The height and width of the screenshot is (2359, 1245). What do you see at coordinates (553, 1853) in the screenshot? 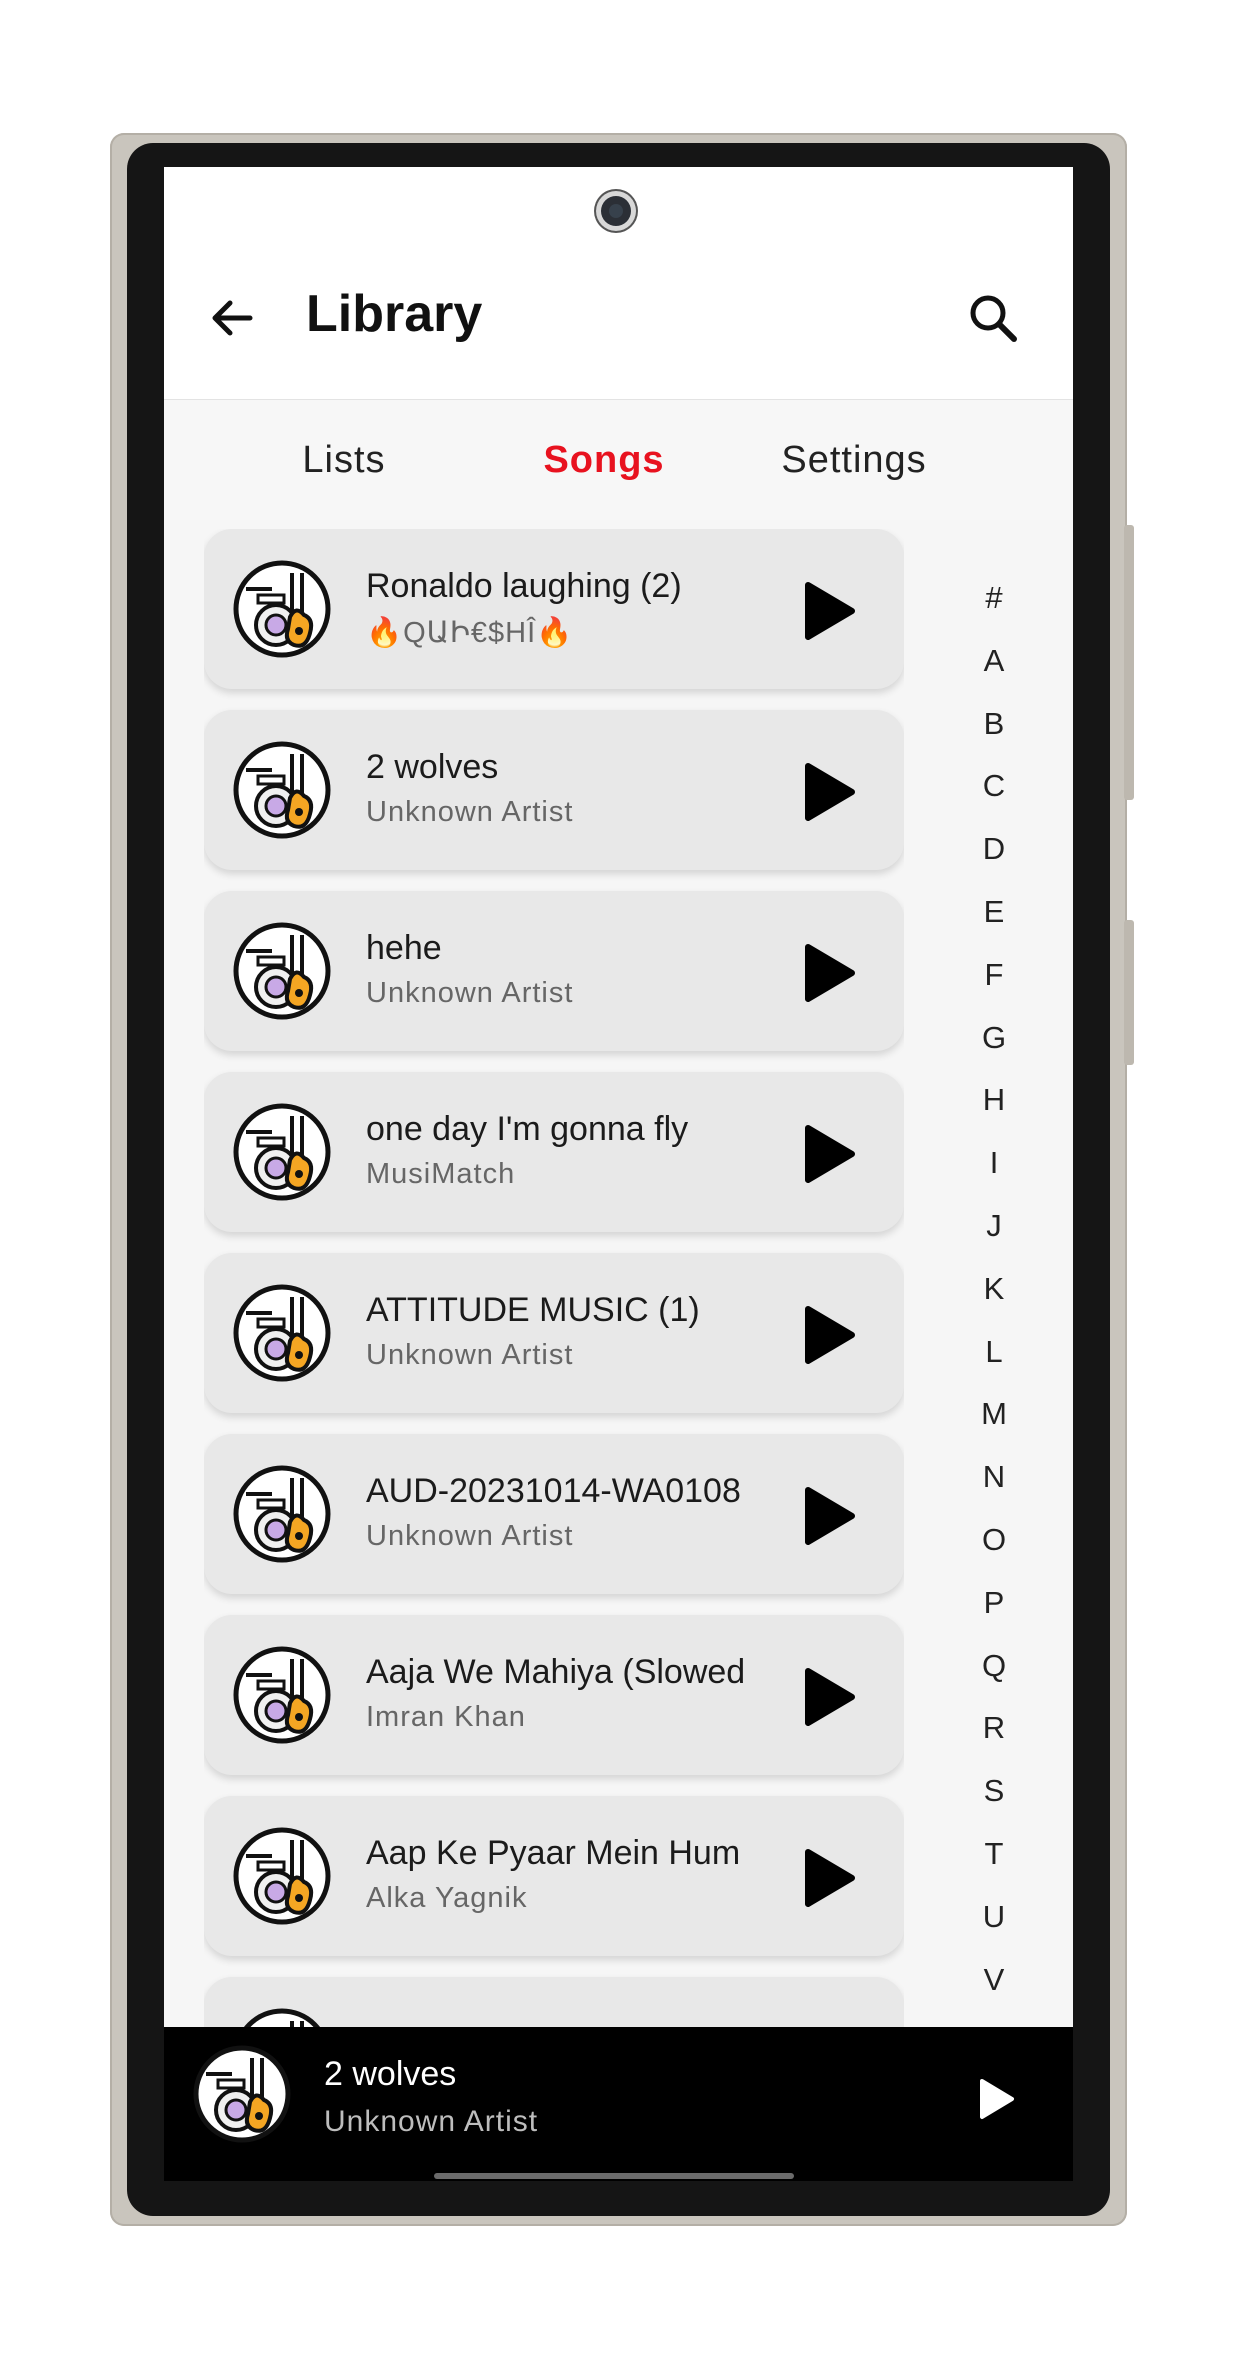
I see `song-title: Aap Ke Pyaar Mein Hum` at bounding box center [553, 1853].